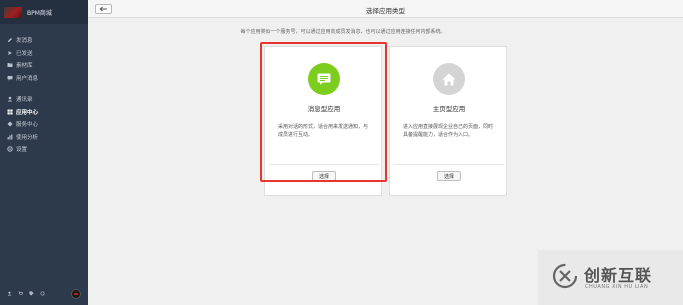 The width and height of the screenshot is (683, 305). I want to click on sidebar-item-user-messages: 用户消息, so click(44, 78).